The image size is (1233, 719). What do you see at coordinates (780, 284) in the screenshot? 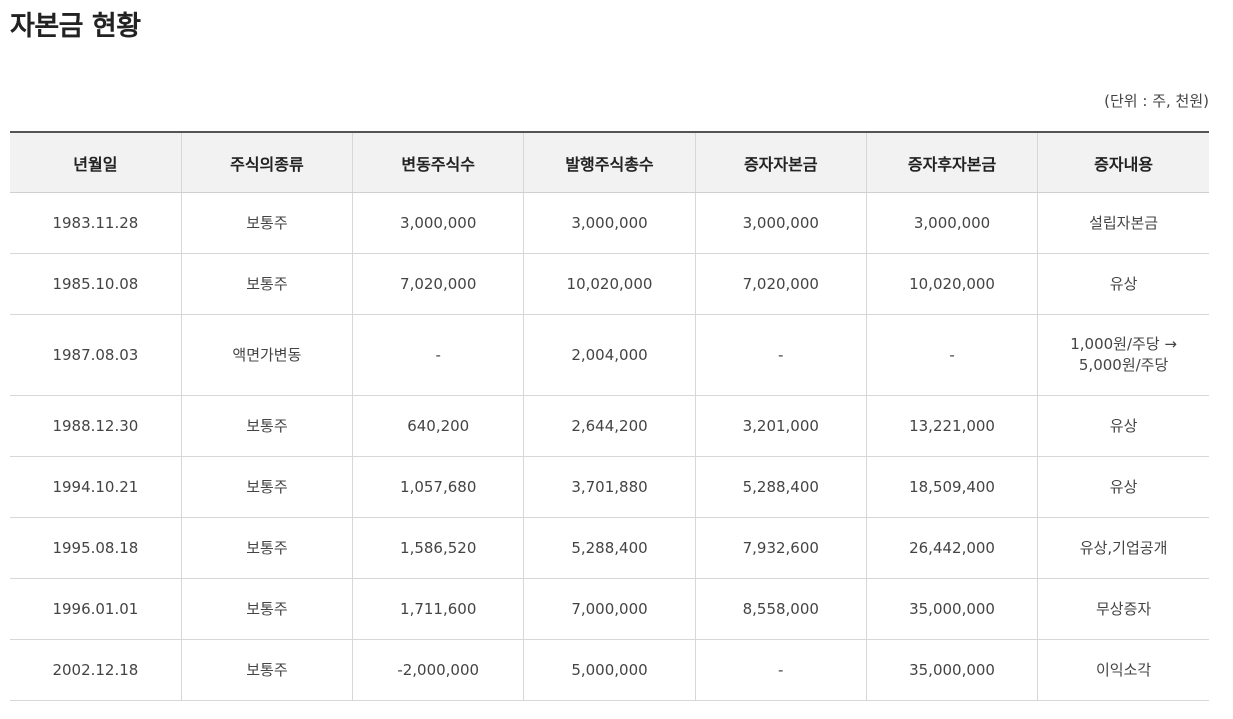
I see `cell-increased-capital: 7,020,000` at bounding box center [780, 284].